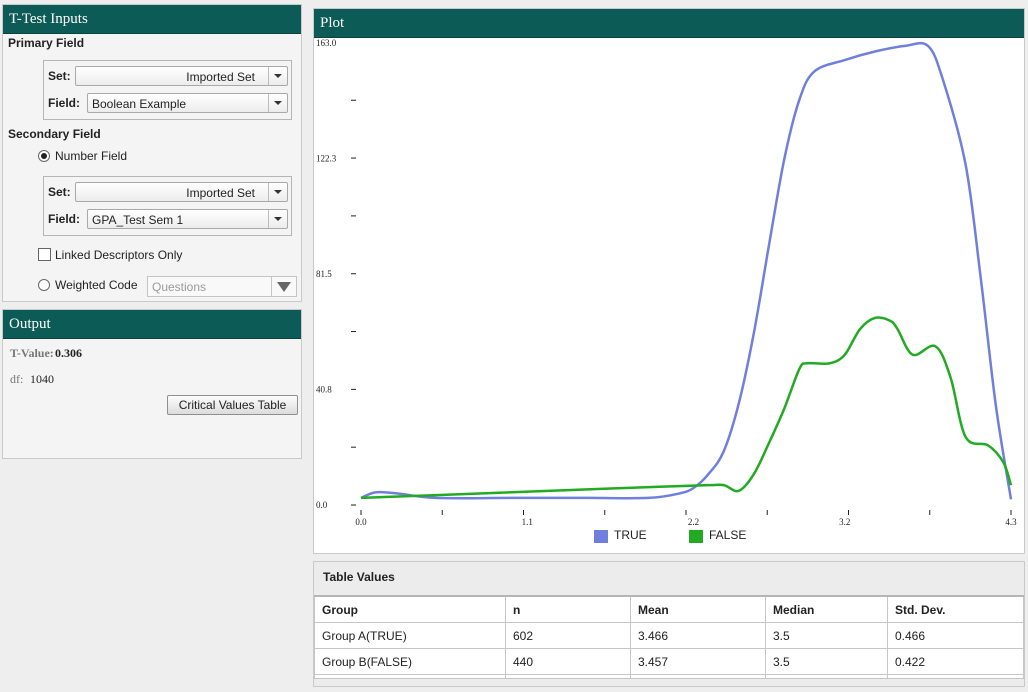 The image size is (1028, 692). What do you see at coordinates (32, 353) in the screenshot?
I see `tvalue-label: T-Value:` at bounding box center [32, 353].